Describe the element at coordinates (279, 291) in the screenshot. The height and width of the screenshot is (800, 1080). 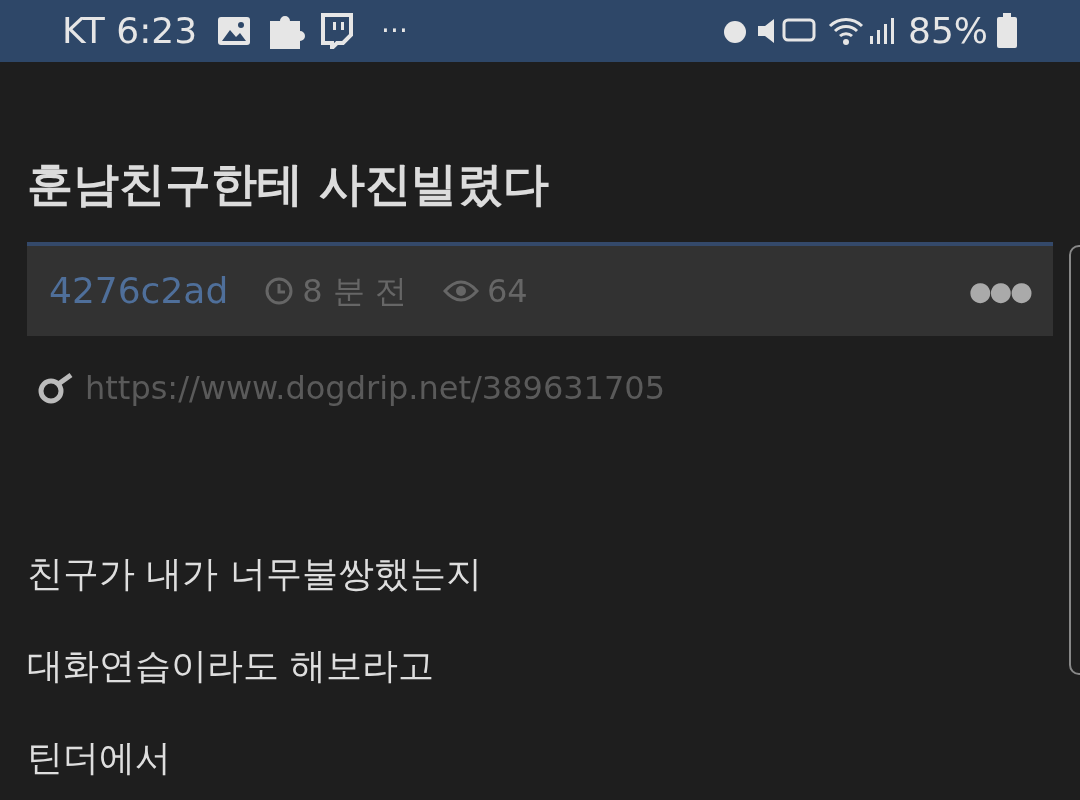
I see `clock-icon` at that location.